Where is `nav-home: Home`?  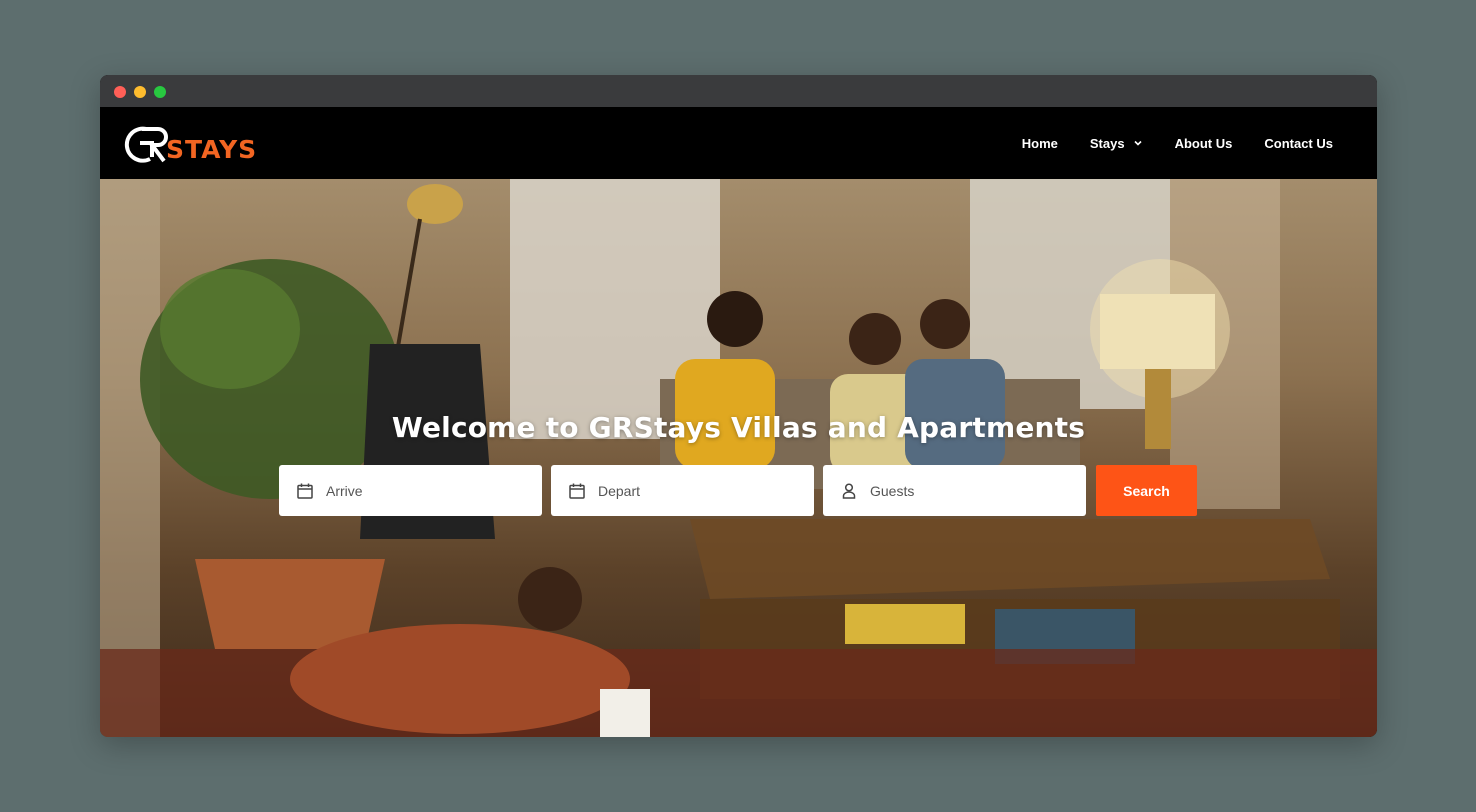 nav-home: Home is located at coordinates (1040, 143).